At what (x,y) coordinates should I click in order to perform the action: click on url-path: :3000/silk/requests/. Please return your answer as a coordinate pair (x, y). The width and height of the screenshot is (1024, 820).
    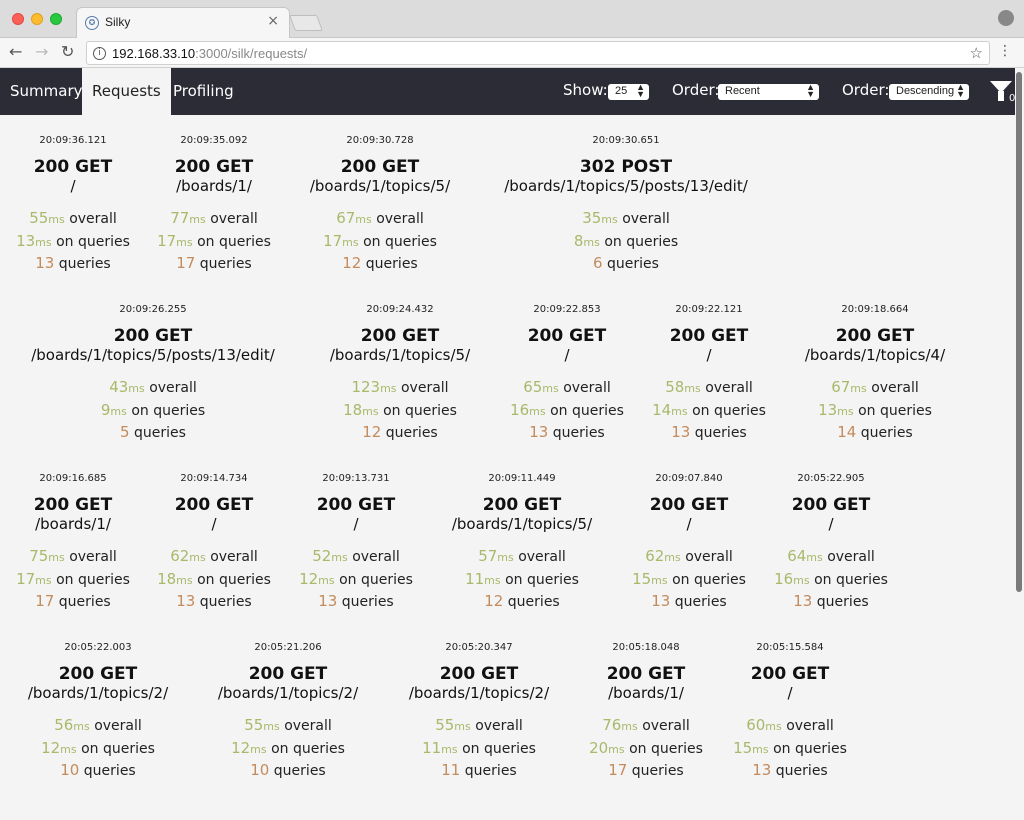
    Looking at the image, I should click on (251, 53).